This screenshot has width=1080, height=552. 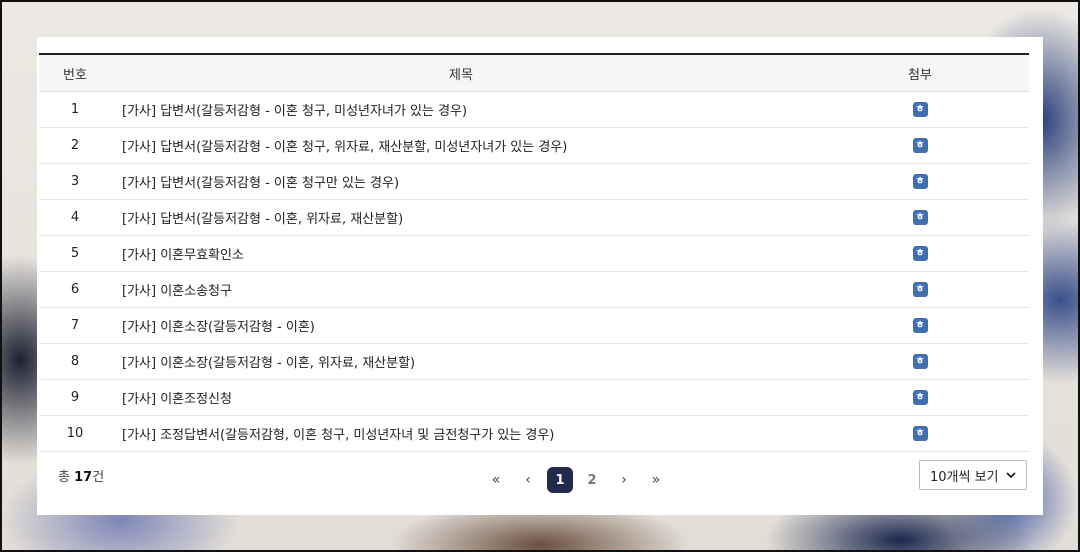 I want to click on row-number: 6, so click(x=75, y=289).